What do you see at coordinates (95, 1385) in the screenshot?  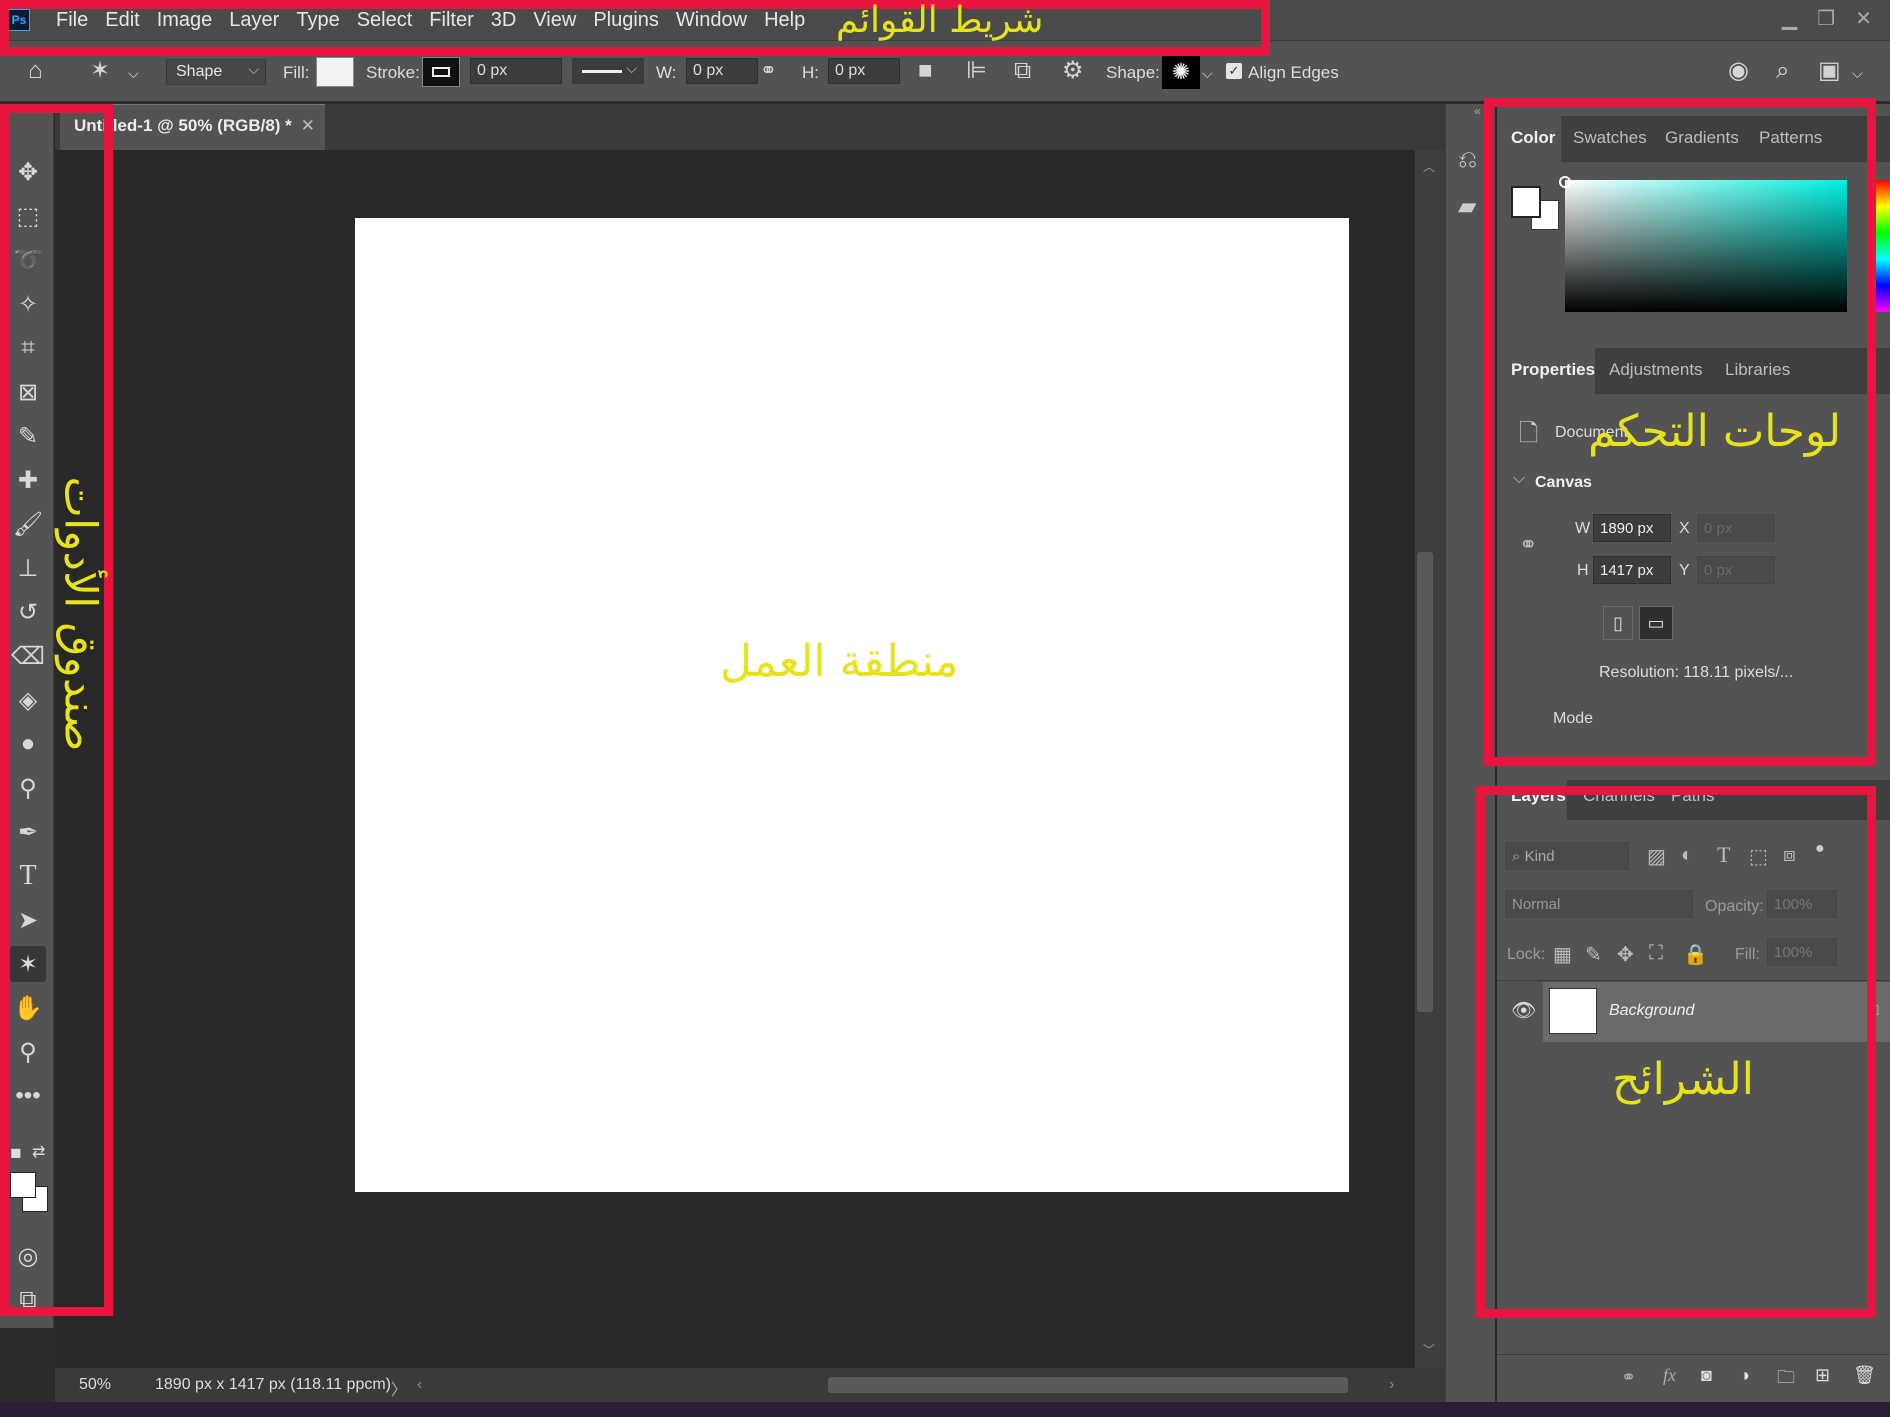 I see `zoom-level: 50%` at bounding box center [95, 1385].